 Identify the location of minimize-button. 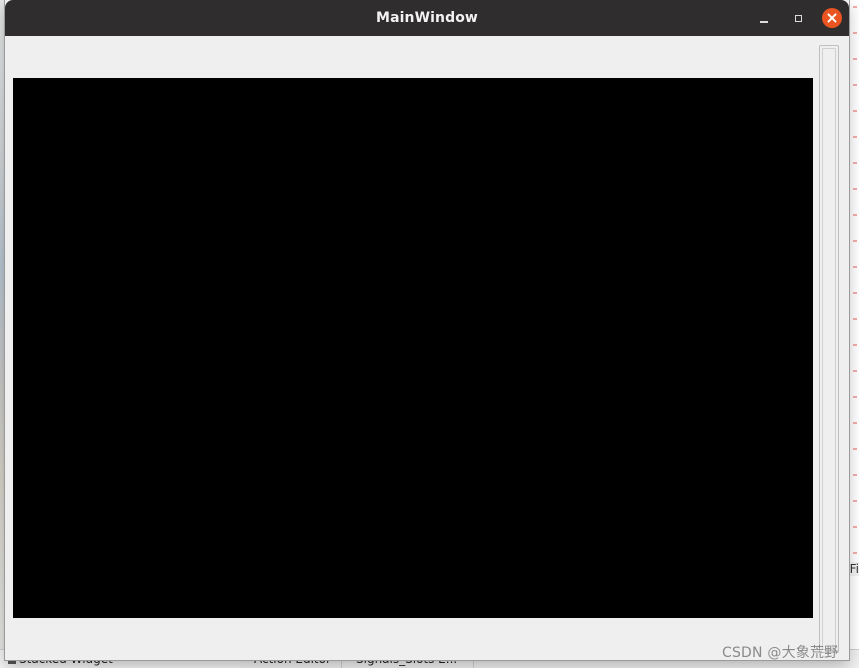
(764, 18).